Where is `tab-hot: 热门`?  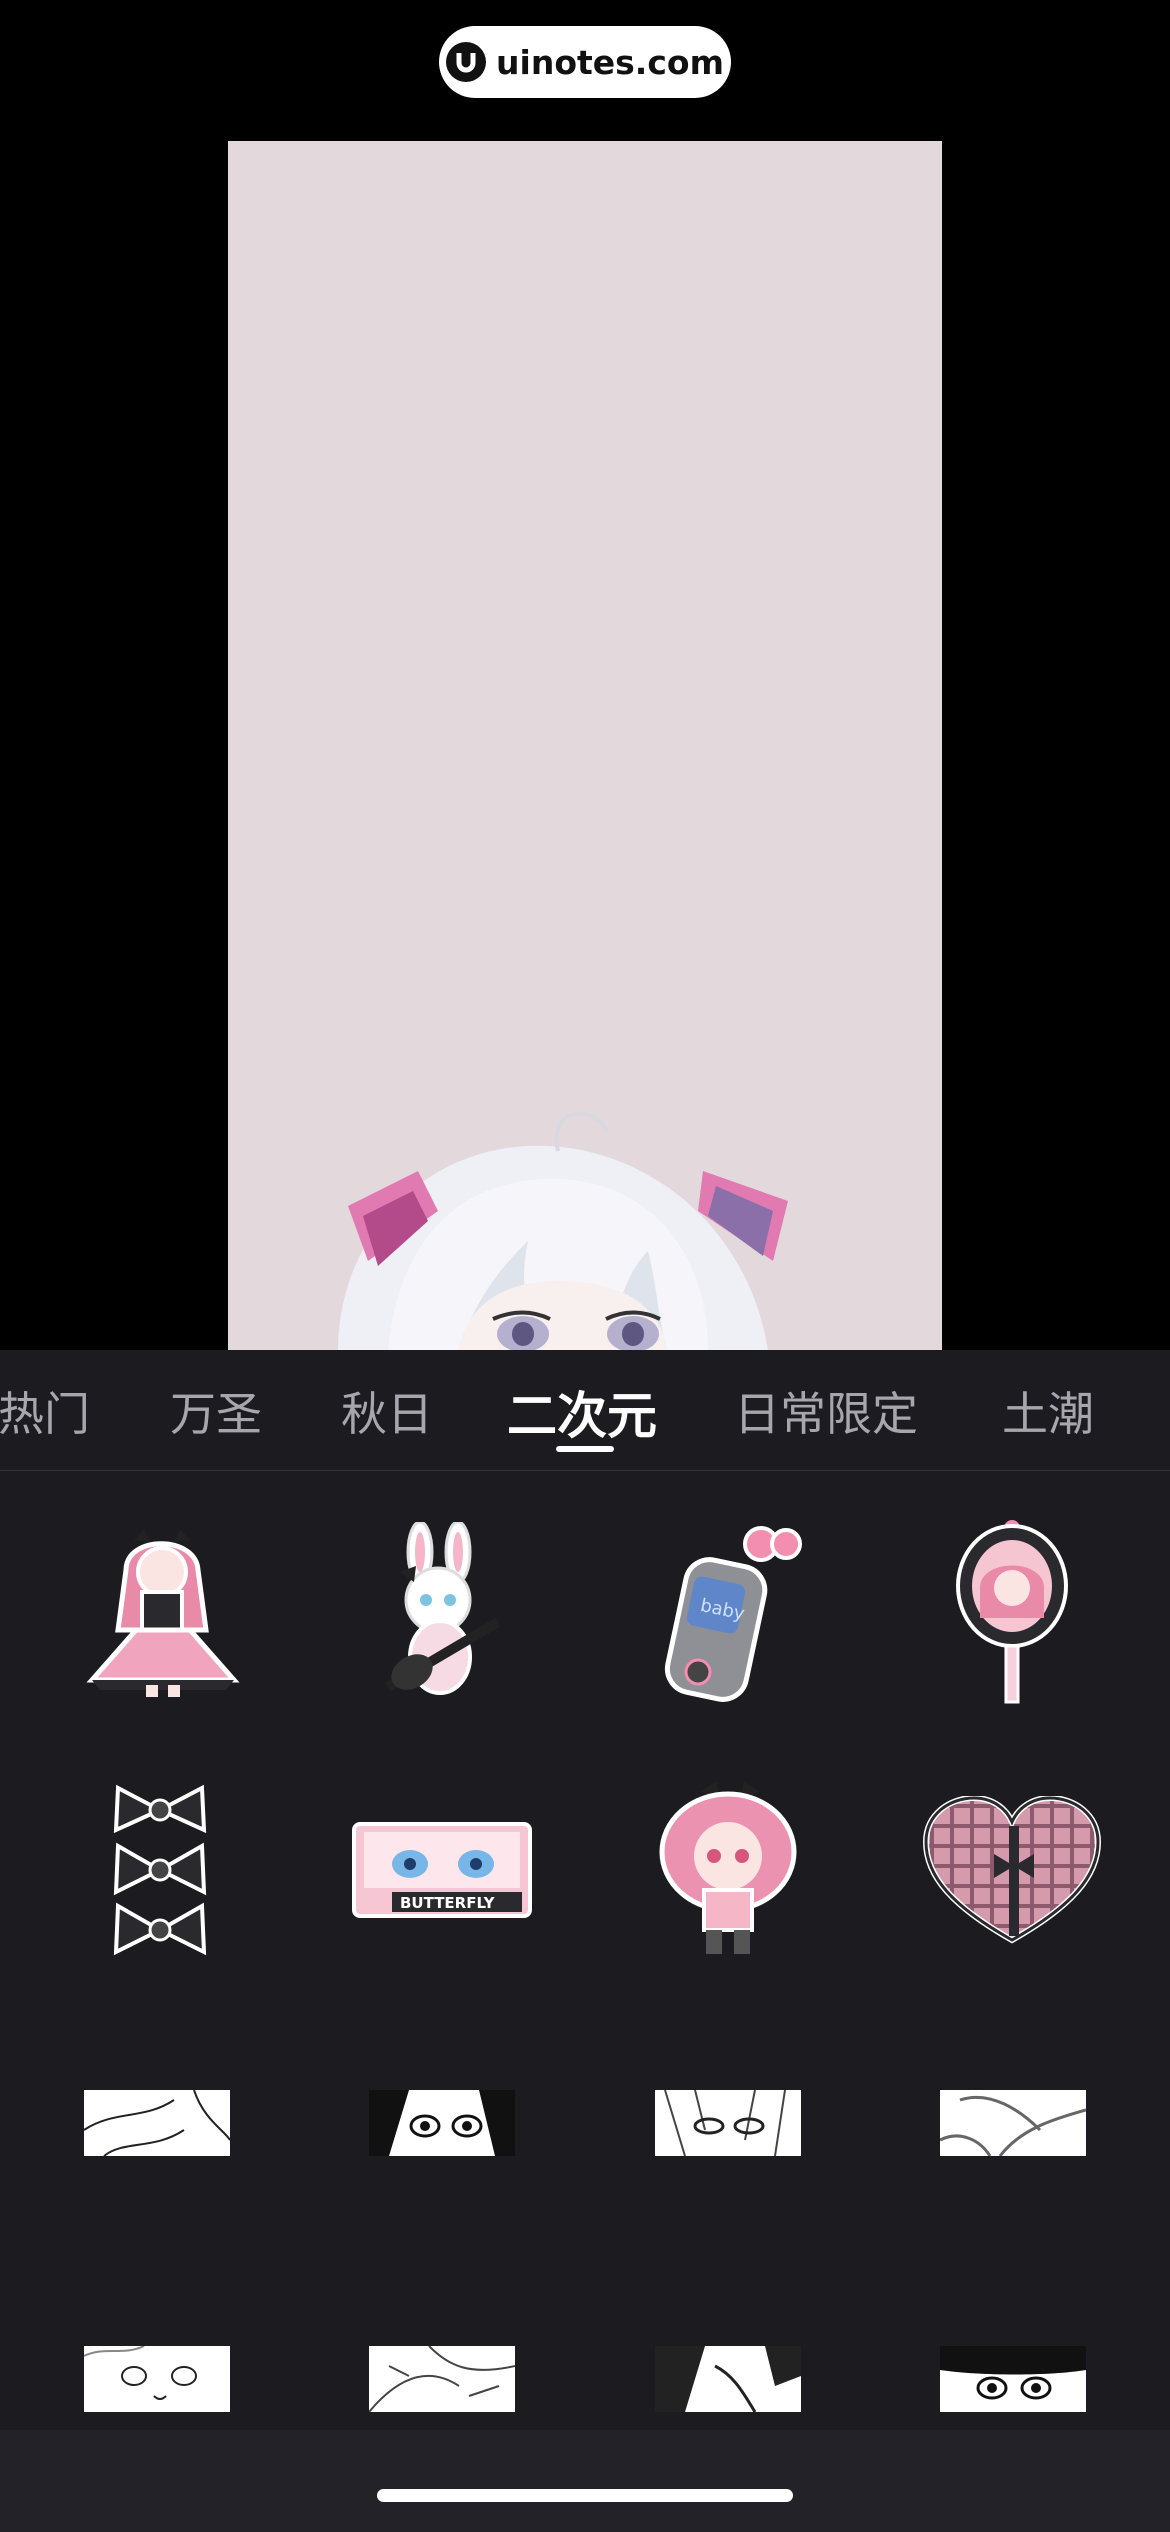
tab-hot: 热门 is located at coordinates (45, 1411).